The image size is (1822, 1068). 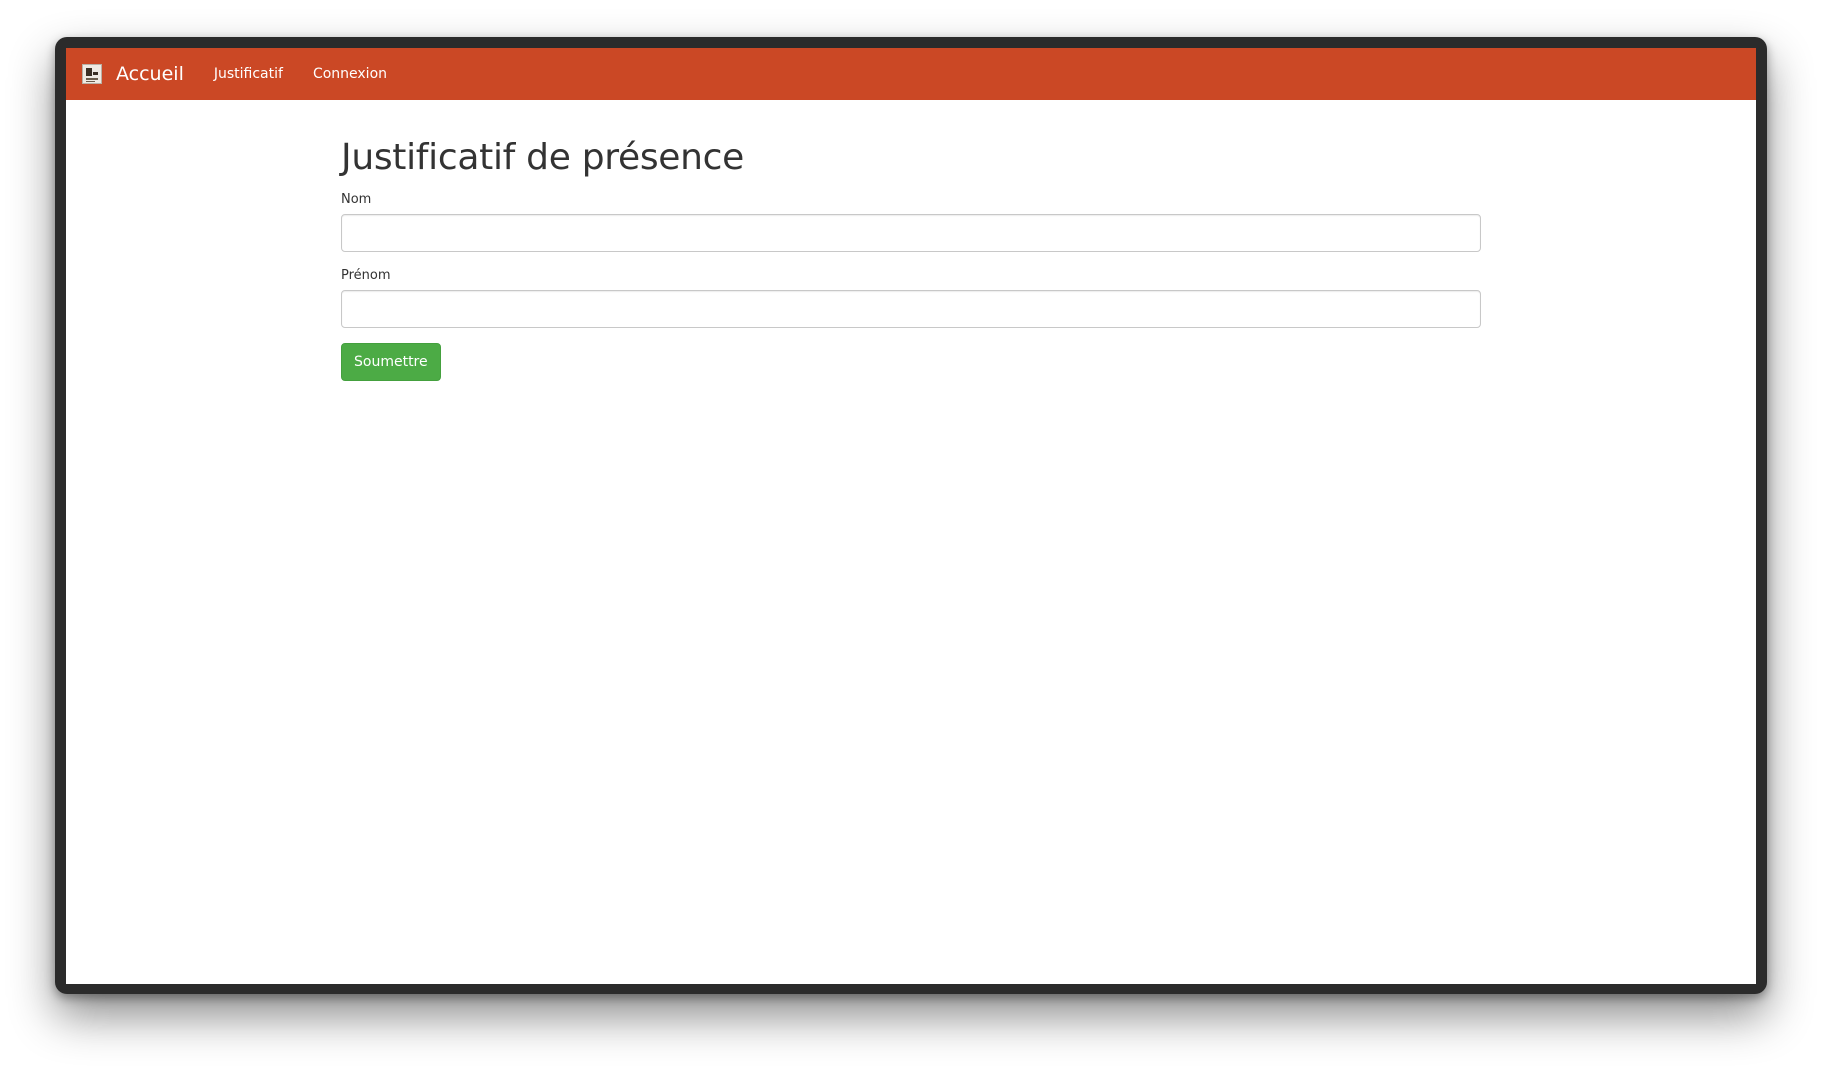 What do you see at coordinates (391, 362) in the screenshot?
I see `submit-button: Soumettre` at bounding box center [391, 362].